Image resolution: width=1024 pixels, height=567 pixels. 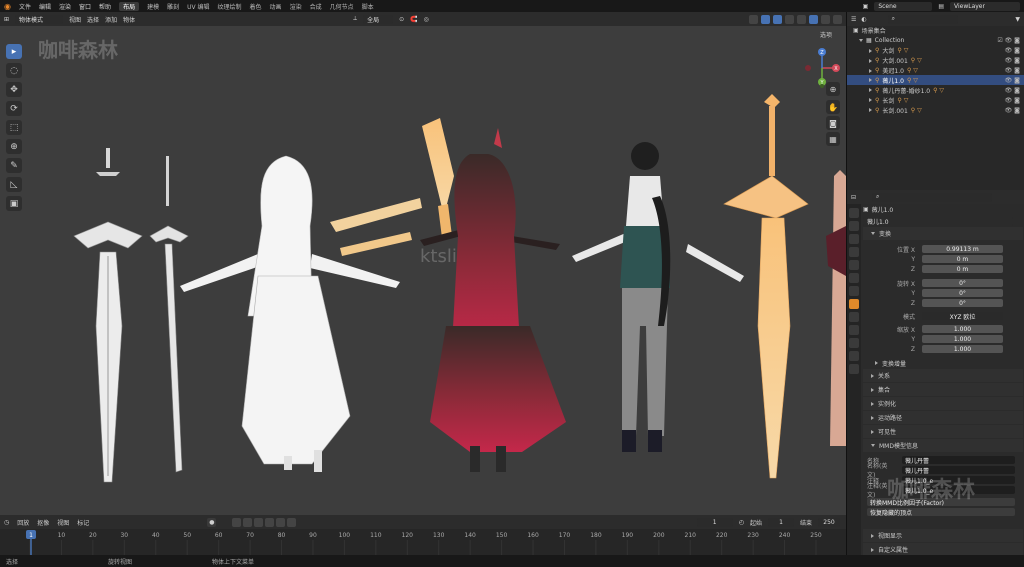 I want to click on outliner-item: ⚲ 长剑 ⚲ ▽ 👁 ◙, so click(x=935, y=100).